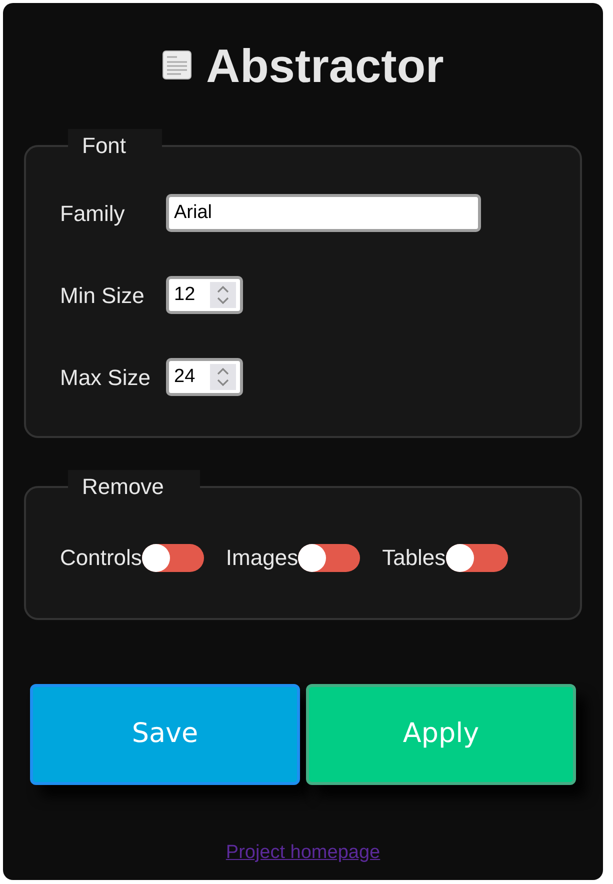 This screenshot has width=613, height=884. Describe the element at coordinates (204, 295) in the screenshot. I see `number-field: 12` at that location.